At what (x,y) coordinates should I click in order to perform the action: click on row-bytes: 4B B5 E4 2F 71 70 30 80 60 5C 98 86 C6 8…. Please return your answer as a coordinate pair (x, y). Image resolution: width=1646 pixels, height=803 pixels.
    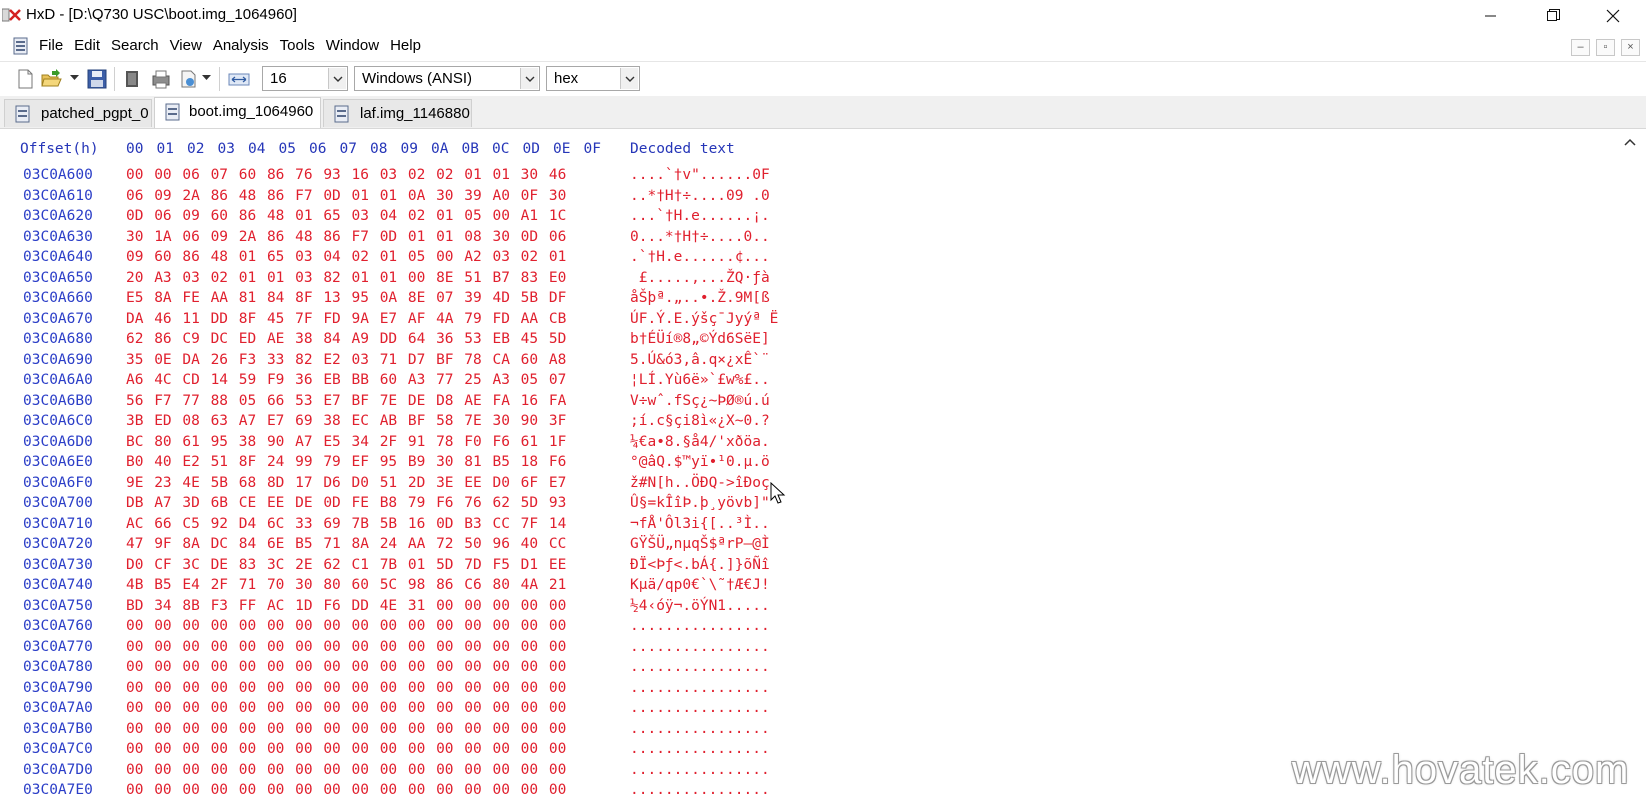
    Looking at the image, I should click on (346, 585).